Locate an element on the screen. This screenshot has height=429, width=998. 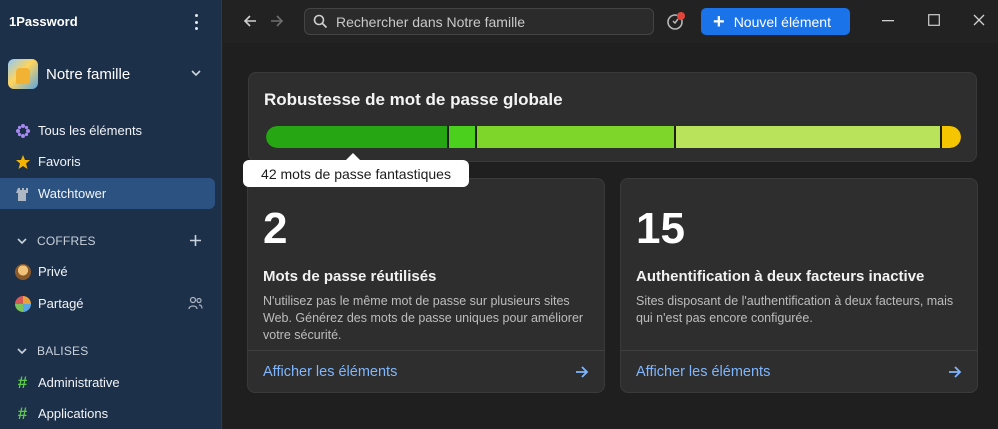
strength-segment-fantastic is located at coordinates (357, 137).